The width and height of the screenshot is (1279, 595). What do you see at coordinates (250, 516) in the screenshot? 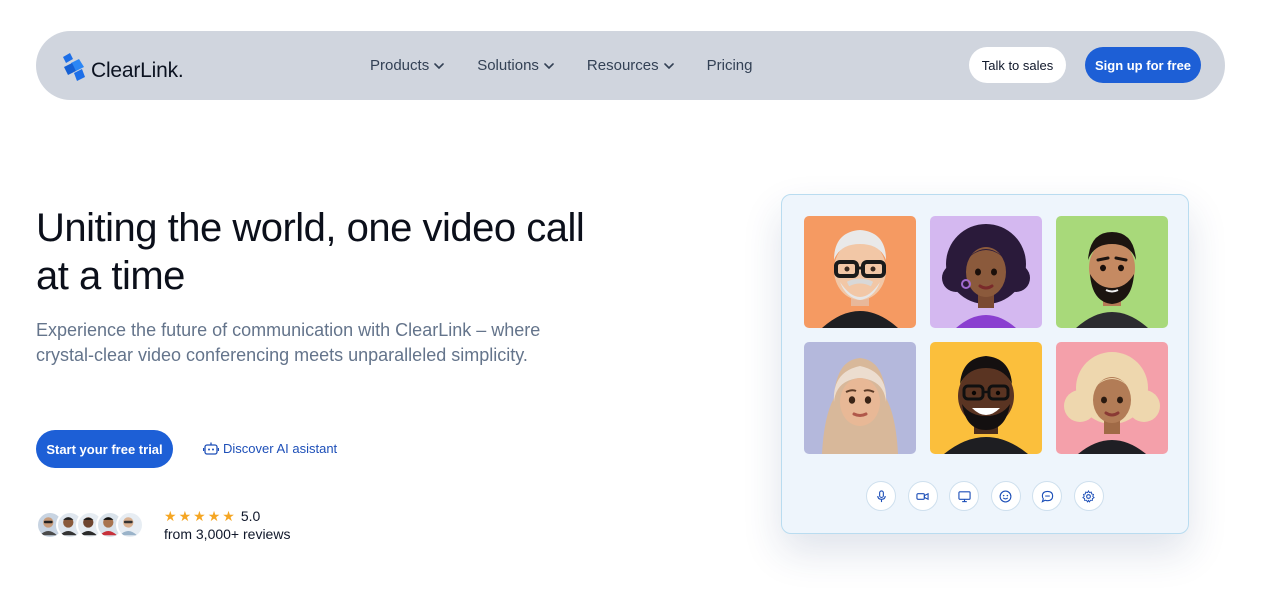
I see `rating-value: 5.0` at bounding box center [250, 516].